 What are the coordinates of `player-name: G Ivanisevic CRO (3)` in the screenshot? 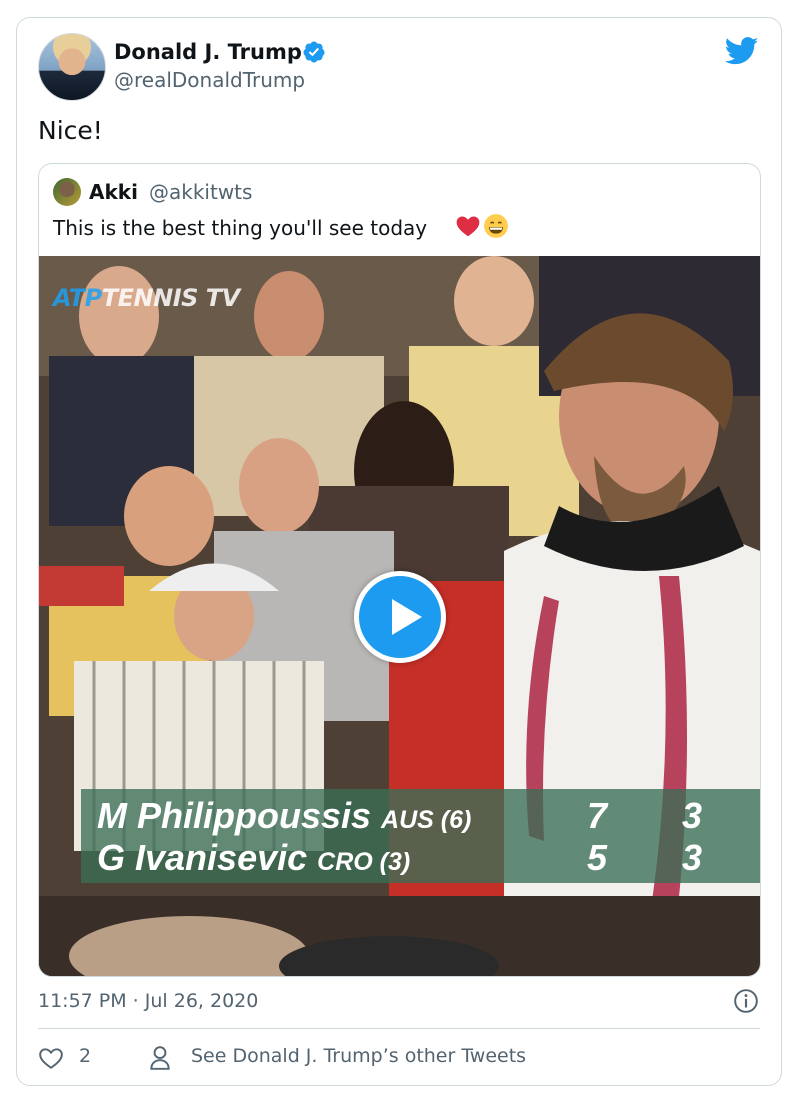 It's located at (254, 857).